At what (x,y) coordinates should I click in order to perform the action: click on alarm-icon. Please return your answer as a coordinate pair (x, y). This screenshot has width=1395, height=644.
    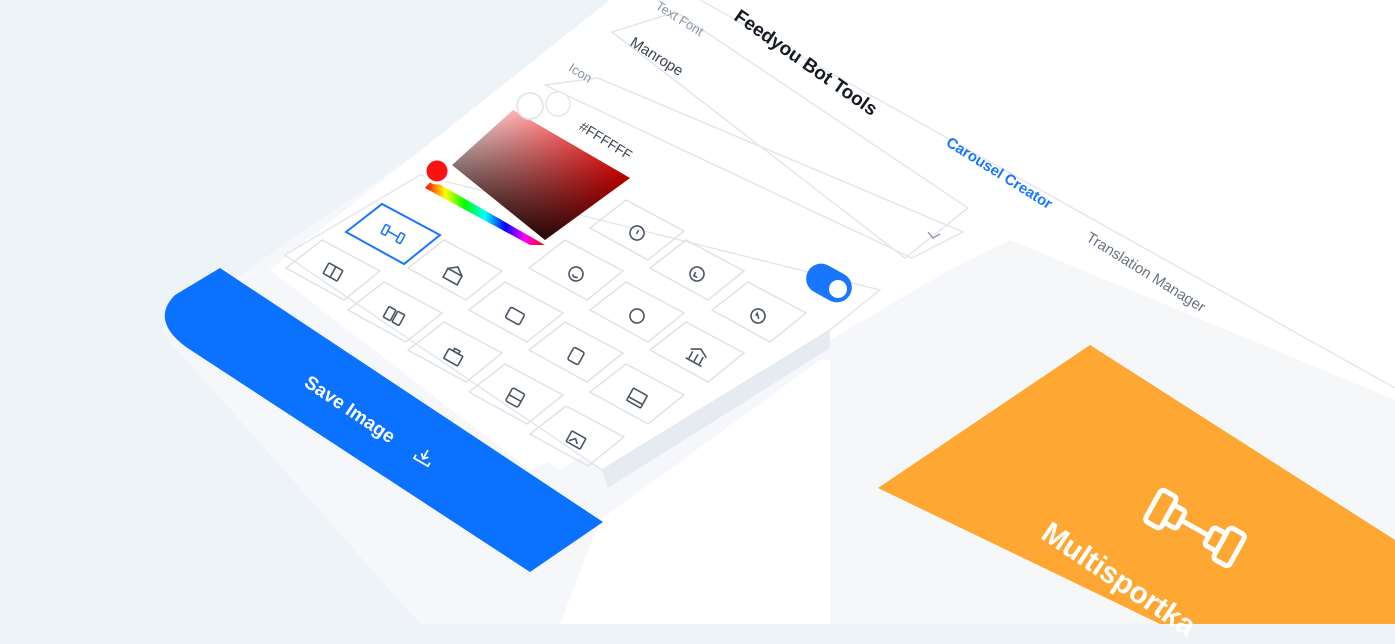
    Looking at the image, I should click on (637, 233).